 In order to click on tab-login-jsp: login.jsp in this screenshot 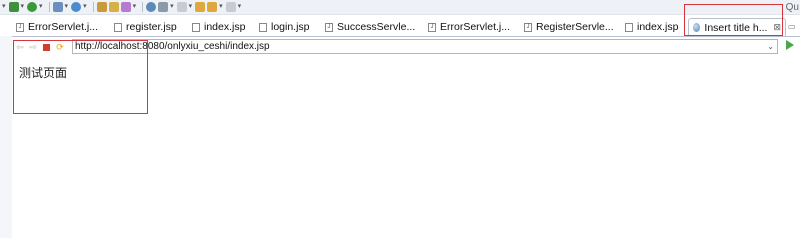, I will do `click(288, 27)`.